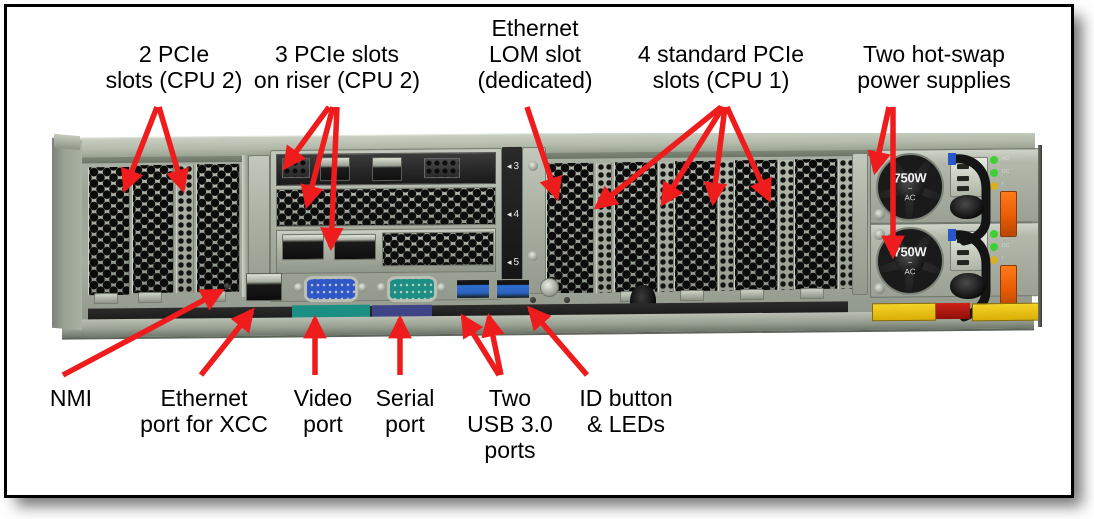  I want to click on ethernet-lom-slot-filler, so click(570, 228).